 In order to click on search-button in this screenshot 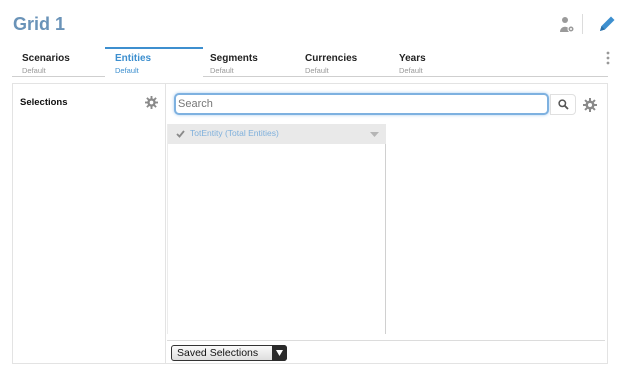, I will do `click(563, 104)`.